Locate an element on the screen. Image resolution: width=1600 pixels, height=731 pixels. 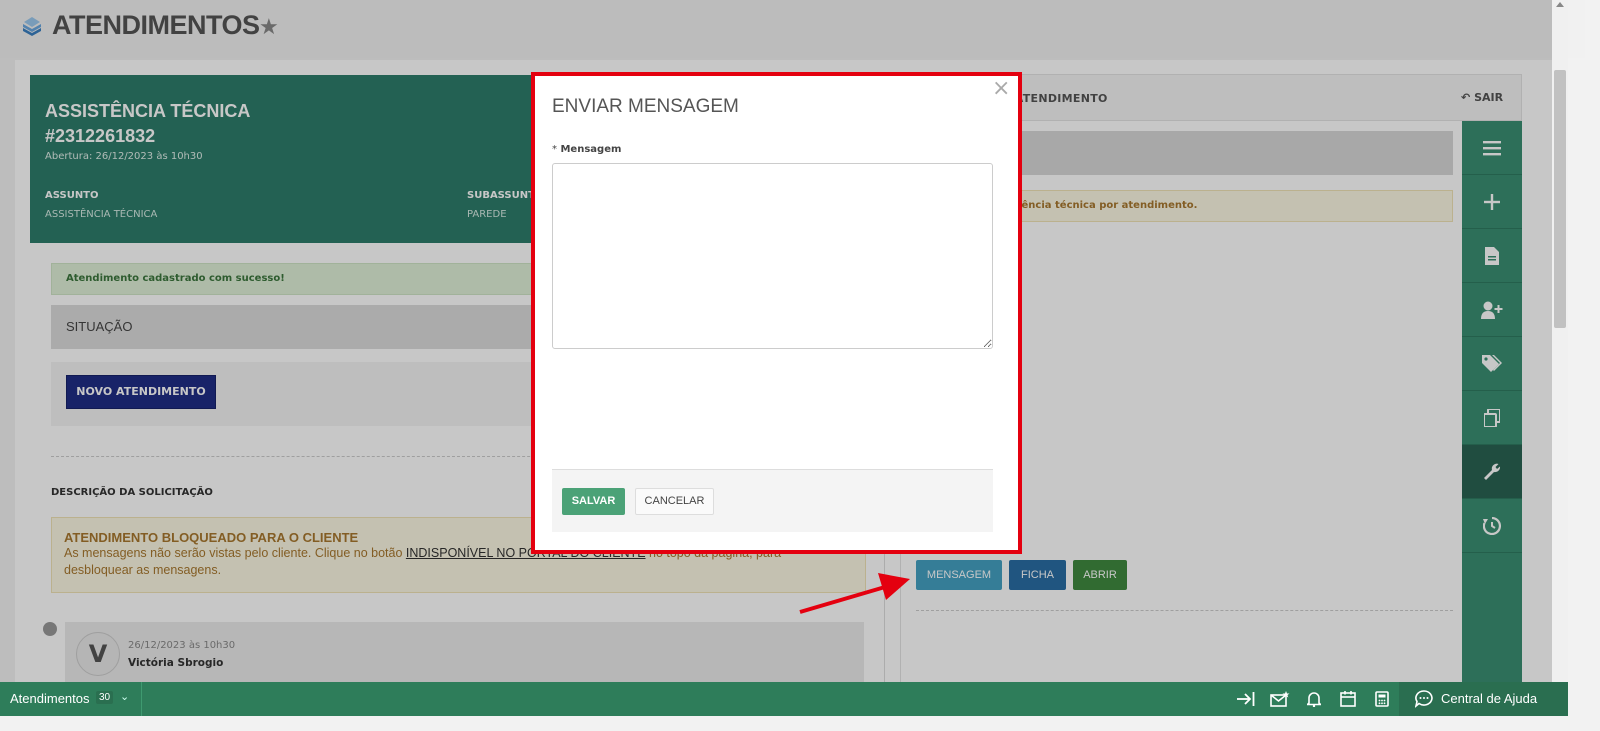
scroll-thumb is located at coordinates (1560, 199).